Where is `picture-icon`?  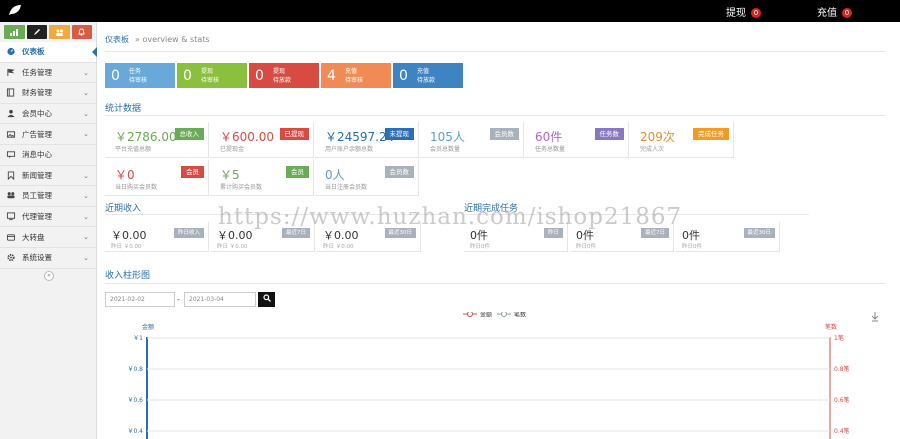 picture-icon is located at coordinates (11, 134).